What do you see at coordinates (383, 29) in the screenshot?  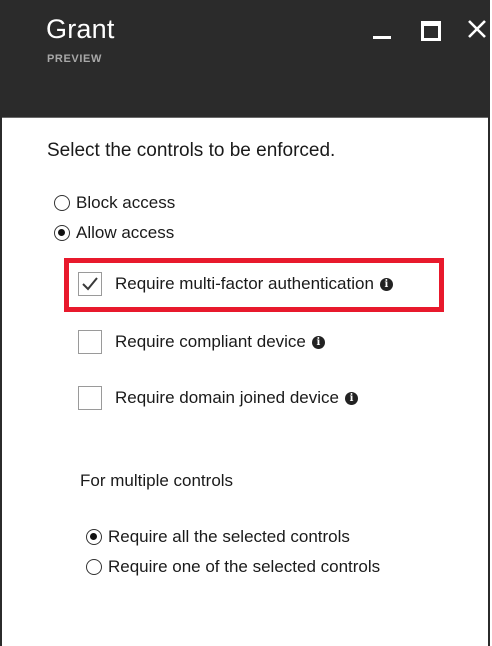 I see `minimize-button` at bounding box center [383, 29].